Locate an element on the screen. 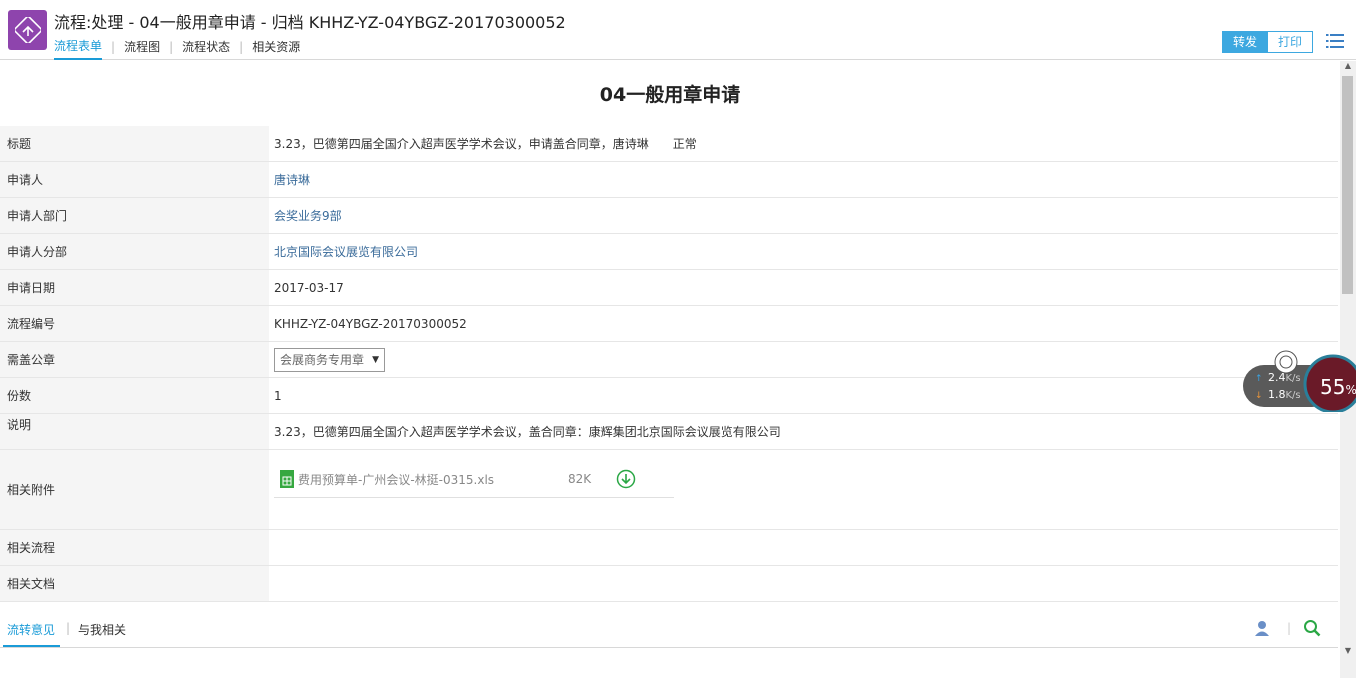 This screenshot has width=1356, height=678. row-label: 流程编号 is located at coordinates (134, 323).